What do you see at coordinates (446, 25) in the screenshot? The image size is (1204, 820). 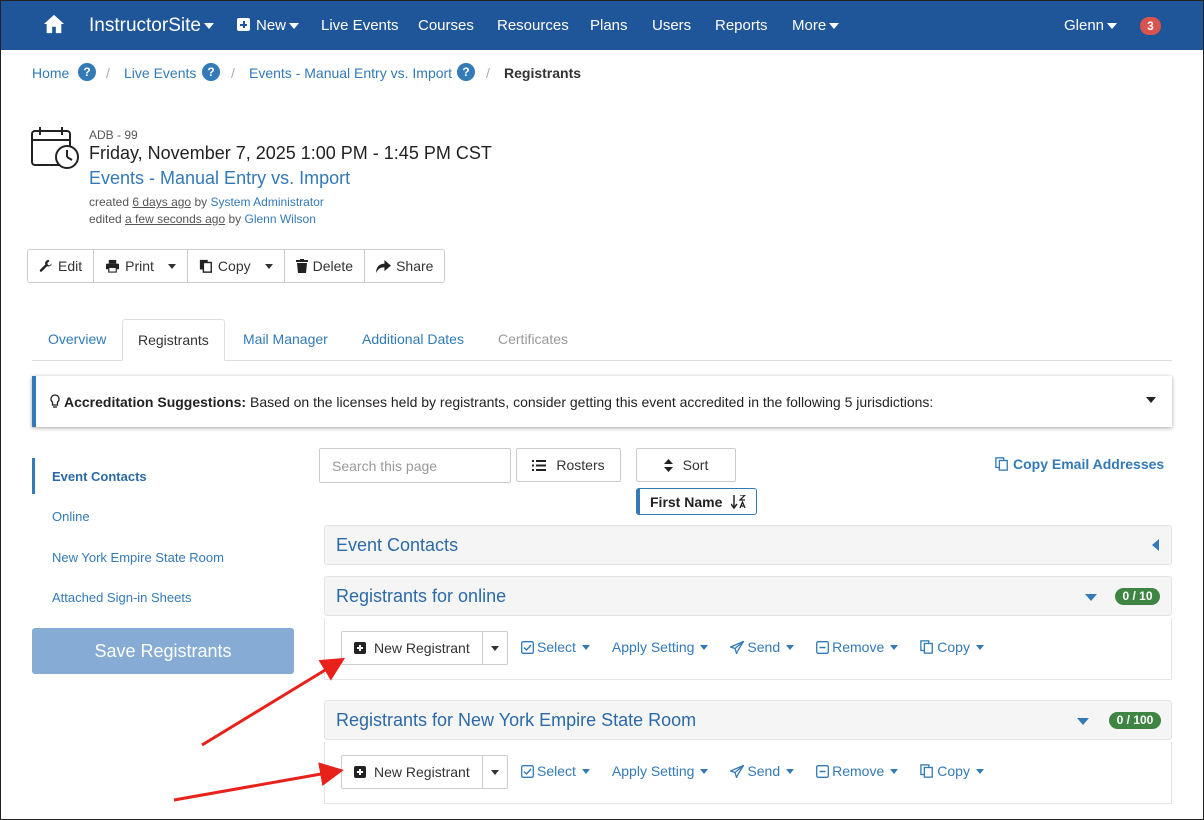 I see `nav-courses: Courses` at bounding box center [446, 25].